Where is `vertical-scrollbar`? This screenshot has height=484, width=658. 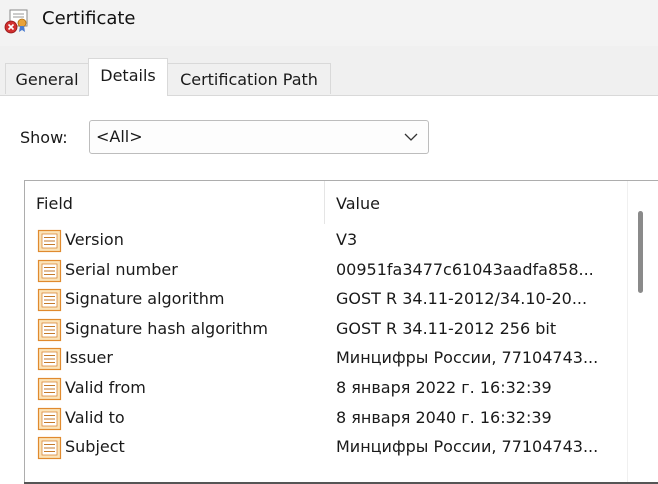 vertical-scrollbar is located at coordinates (642, 332).